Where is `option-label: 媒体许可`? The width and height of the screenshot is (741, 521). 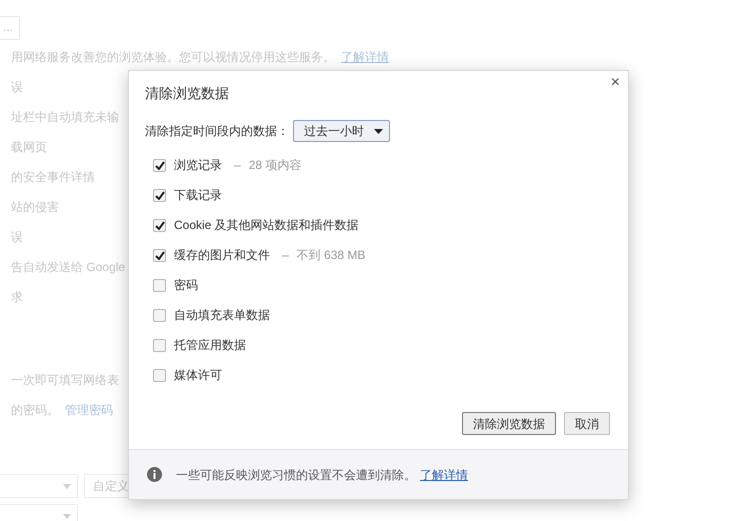
option-label: 媒体许可 is located at coordinates (198, 375).